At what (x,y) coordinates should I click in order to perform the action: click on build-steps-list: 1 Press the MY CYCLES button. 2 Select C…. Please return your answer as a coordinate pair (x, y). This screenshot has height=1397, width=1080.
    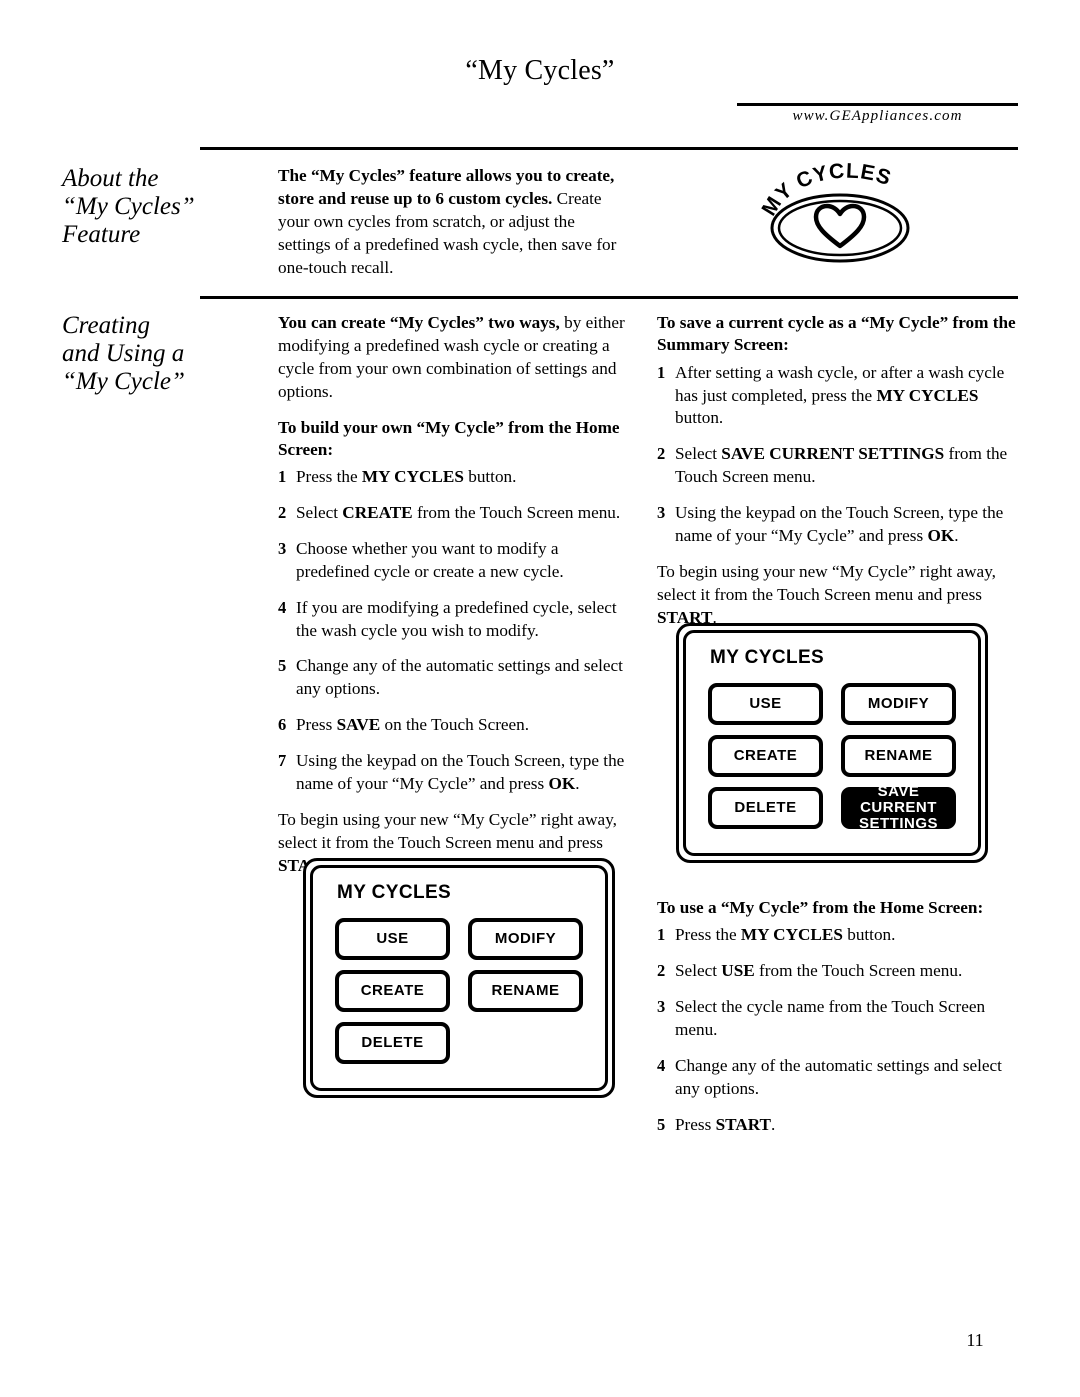
    Looking at the image, I should click on (454, 631).